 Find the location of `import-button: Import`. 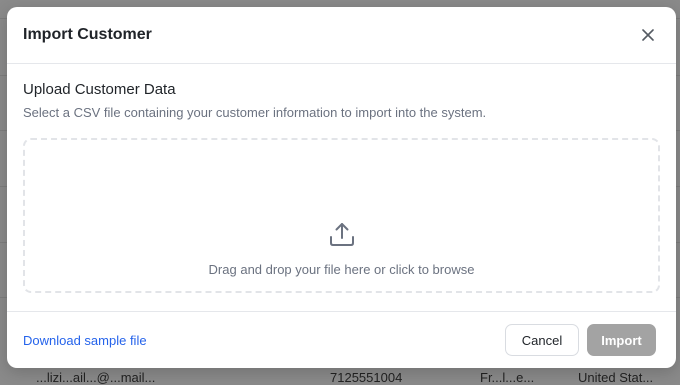

import-button: Import is located at coordinates (621, 340).